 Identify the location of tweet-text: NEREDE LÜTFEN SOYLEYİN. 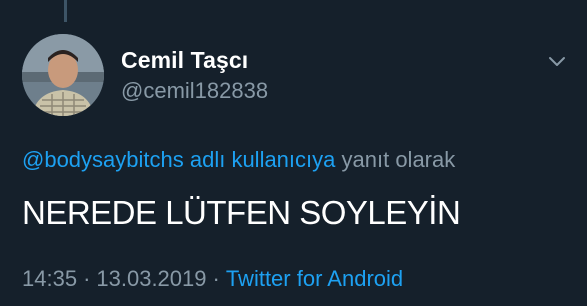
(241, 212).